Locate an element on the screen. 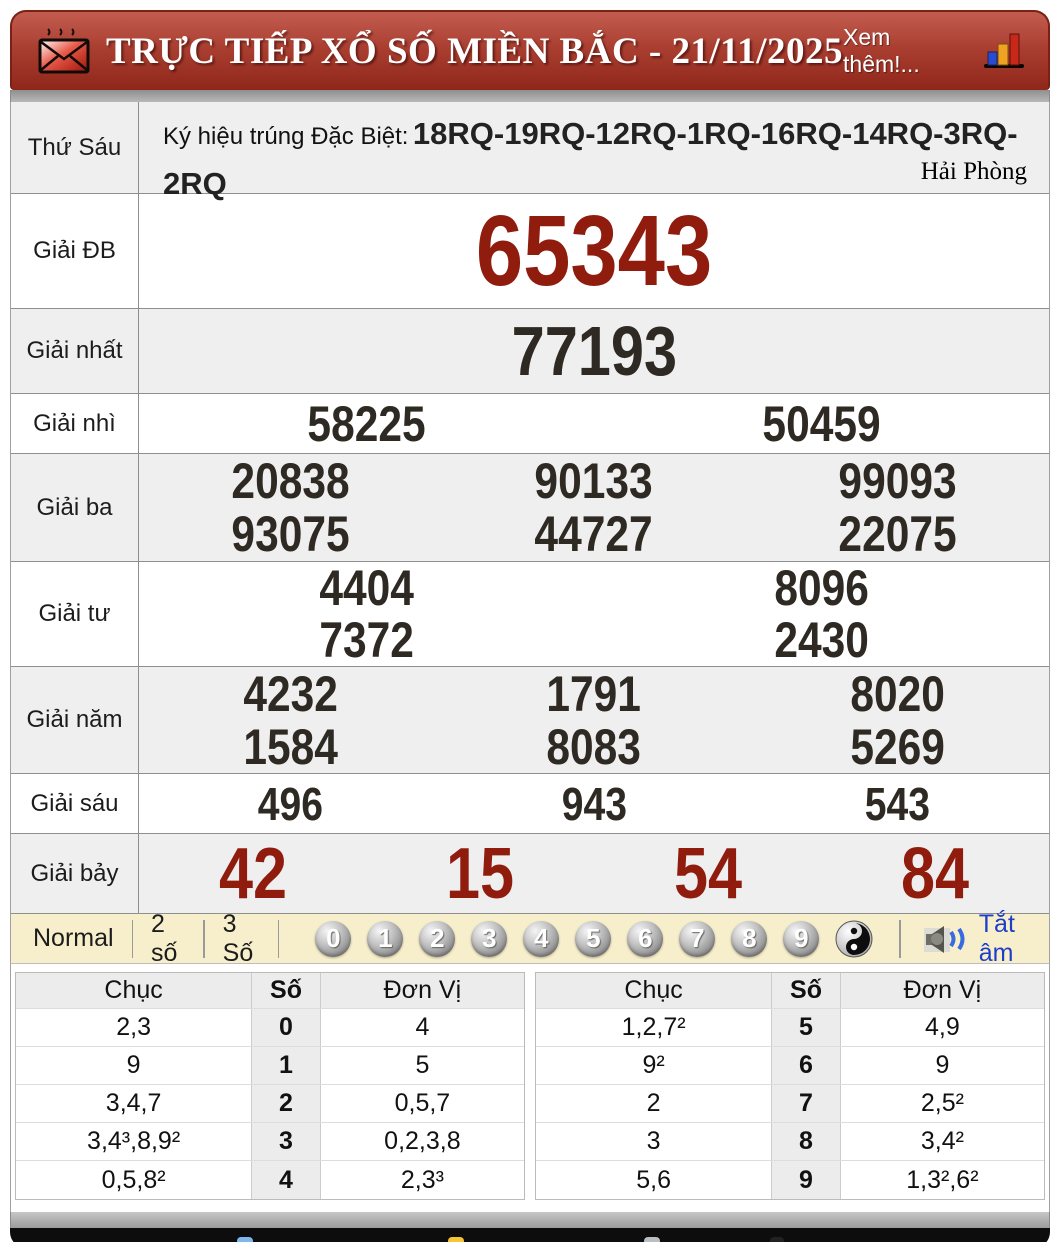  digit-row: 3,4,7 2 0,5,7 is located at coordinates (270, 1104).